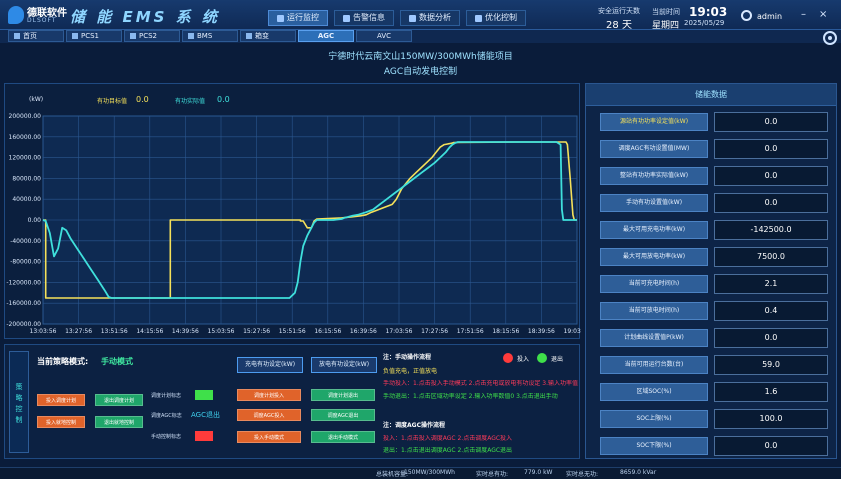 This screenshot has width=841, height=479. I want to click on tab-bms: BMS, so click(210, 36).